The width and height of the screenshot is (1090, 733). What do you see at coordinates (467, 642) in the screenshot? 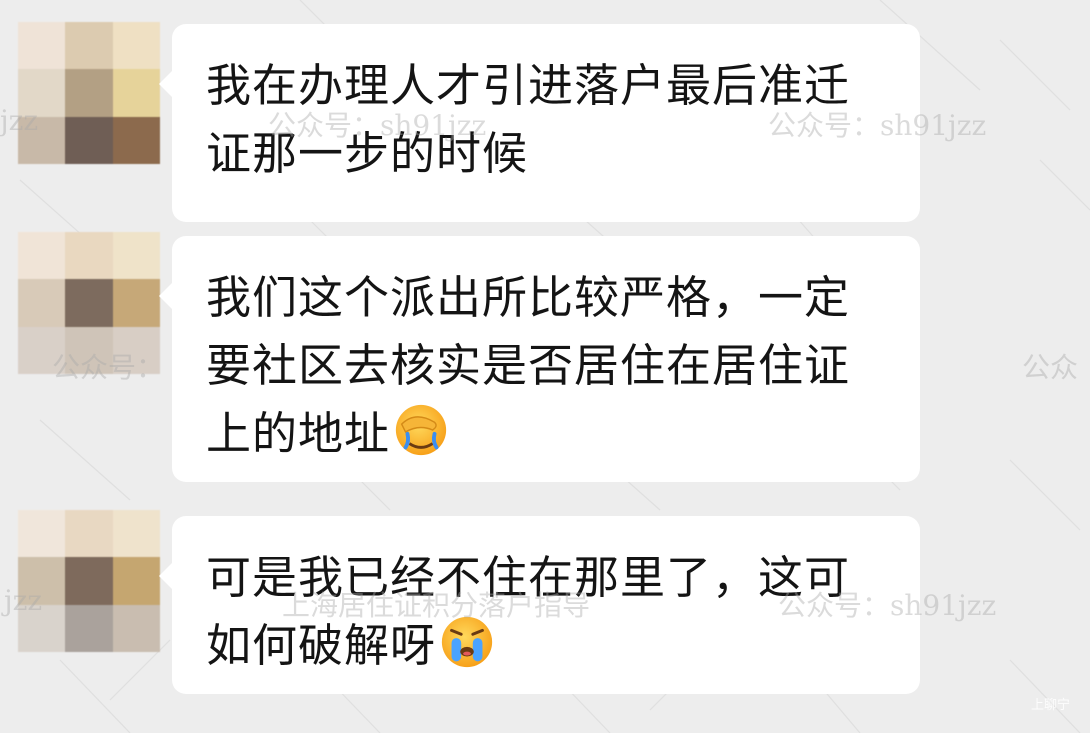
I see `crying-emoji` at bounding box center [467, 642].